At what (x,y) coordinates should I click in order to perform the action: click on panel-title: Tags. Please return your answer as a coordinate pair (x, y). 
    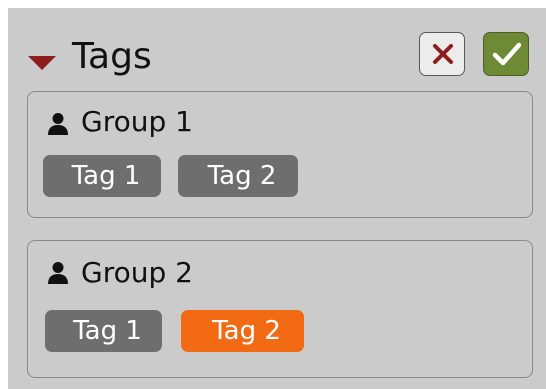
    Looking at the image, I should click on (112, 56).